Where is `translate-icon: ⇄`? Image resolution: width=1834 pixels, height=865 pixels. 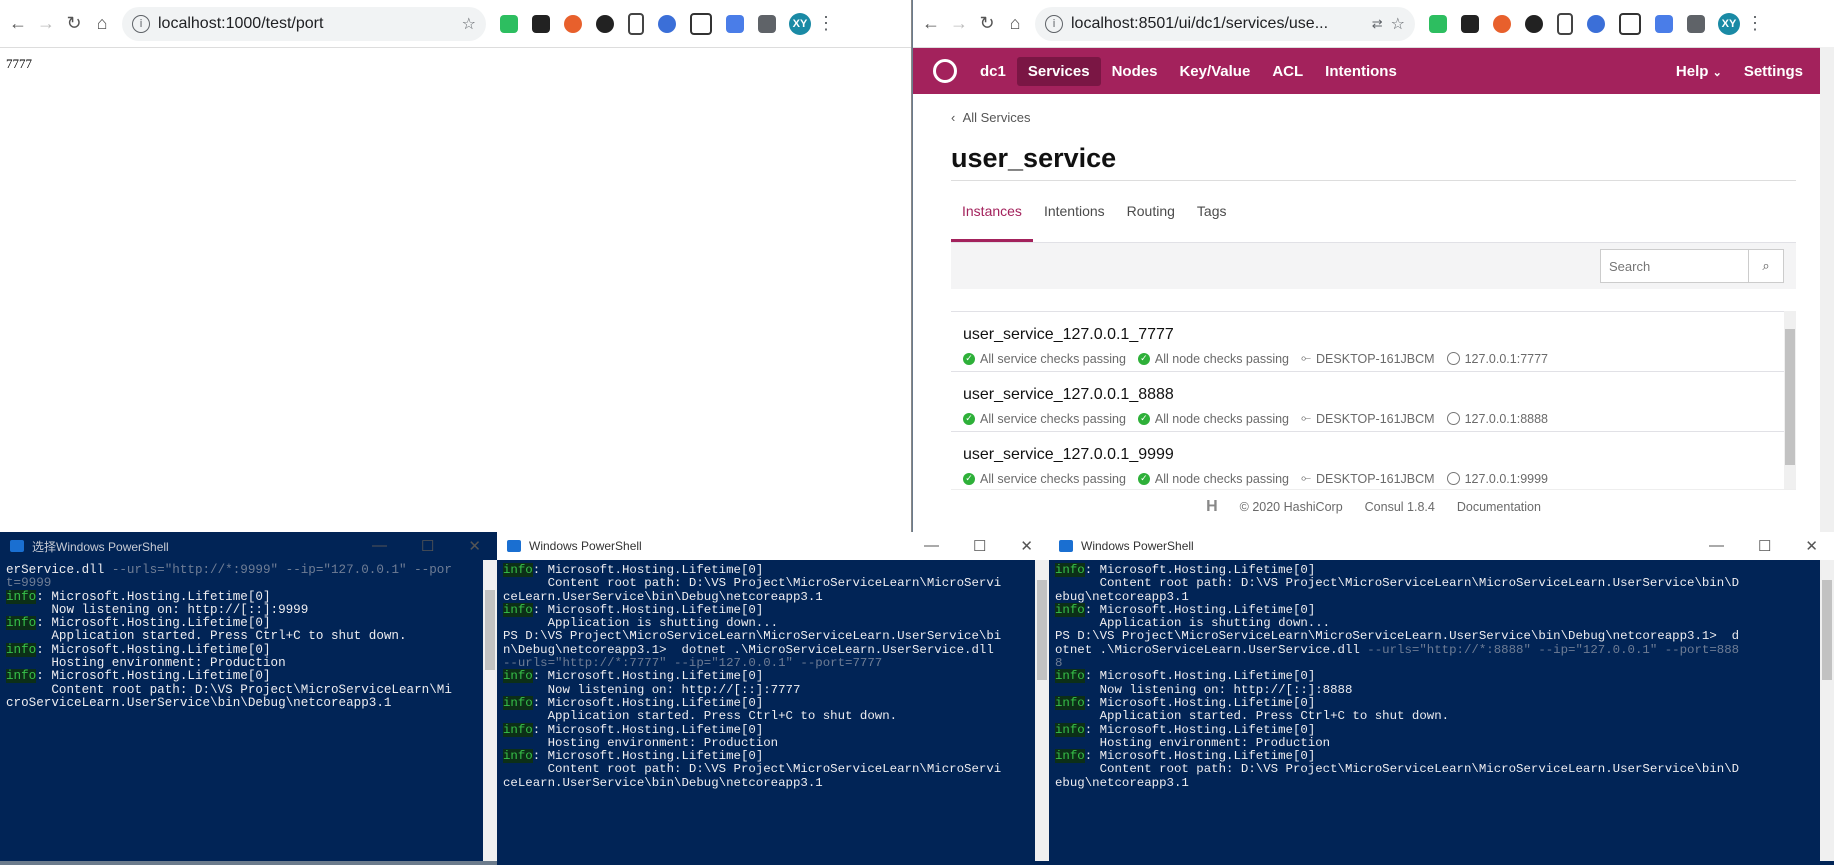 translate-icon: ⇄ is located at coordinates (1377, 24).